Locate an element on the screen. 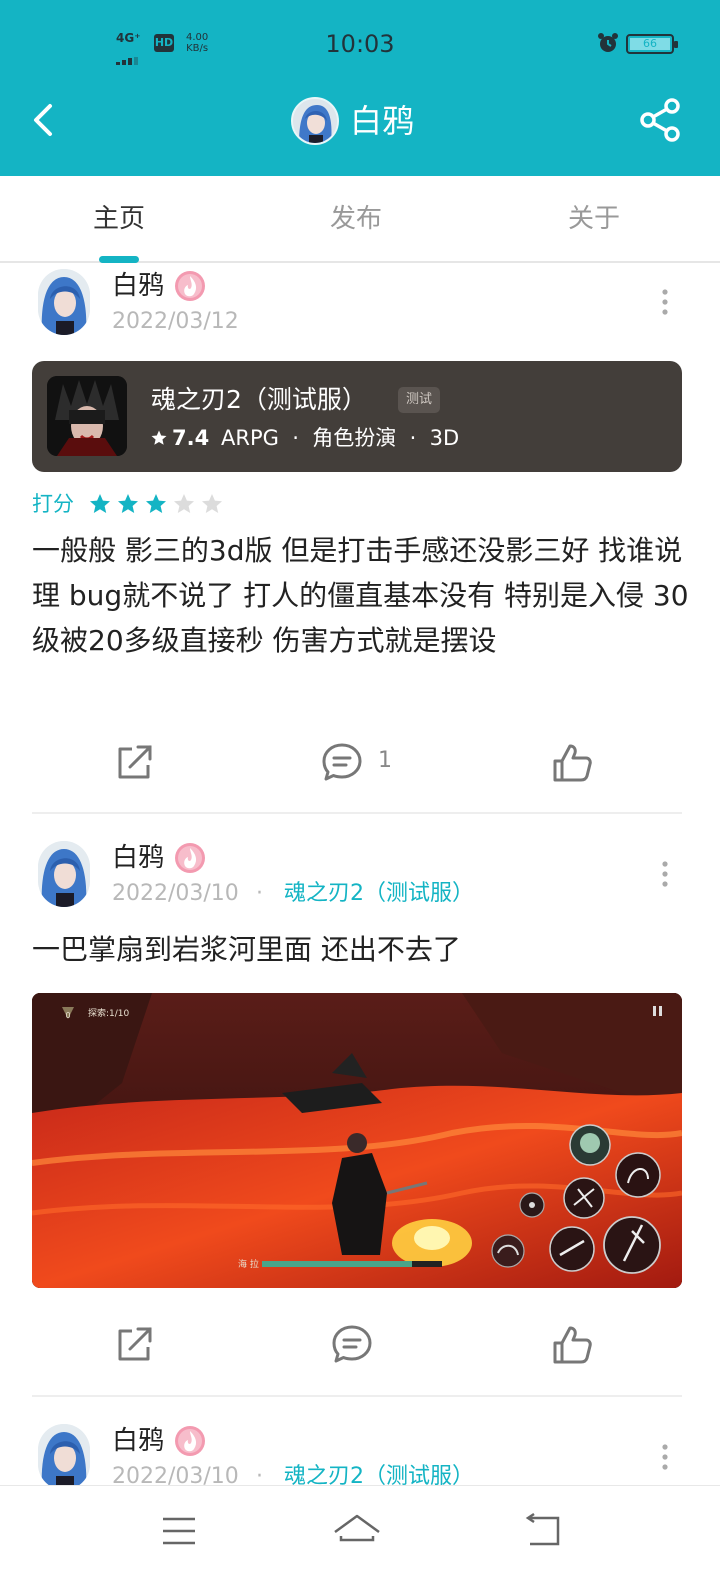 Image resolution: width=720 pixels, height=1584 pixels. system-nav-bar is located at coordinates (360, 1534).